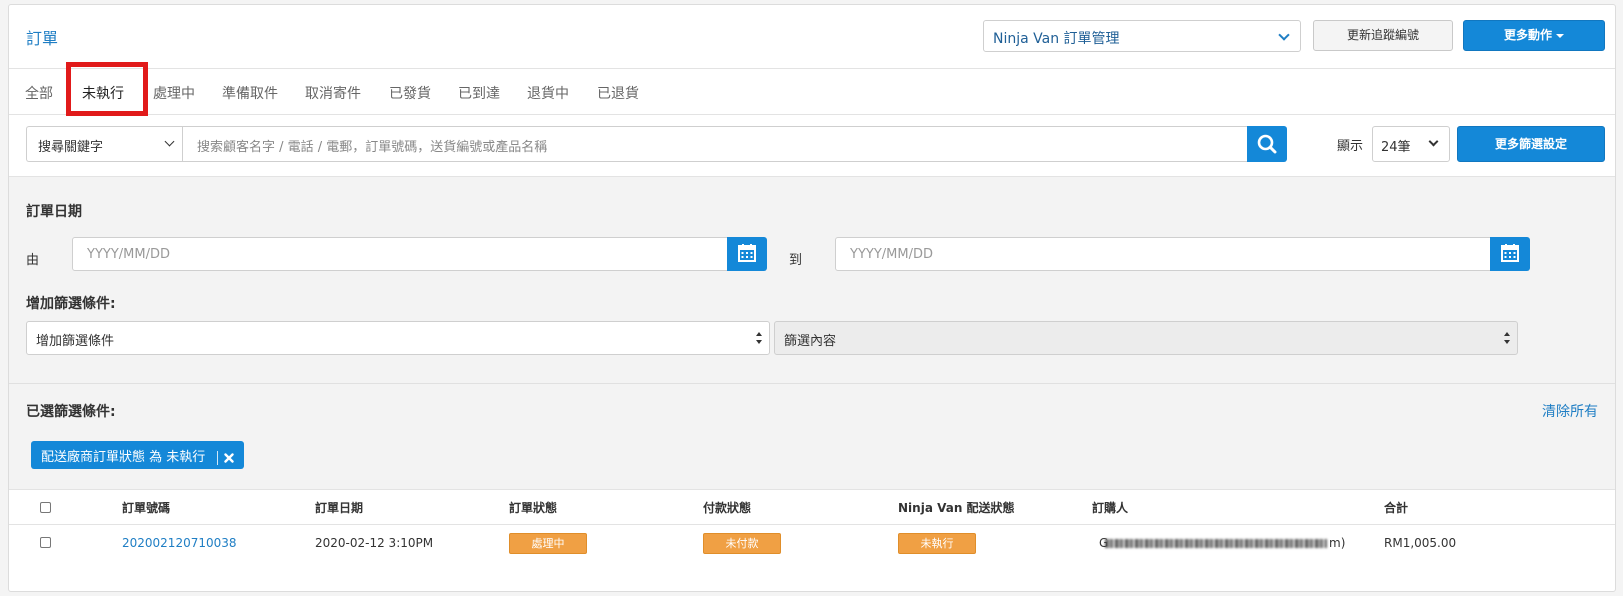  I want to click on add-filter-select: 增加篩選條件, so click(398, 338).